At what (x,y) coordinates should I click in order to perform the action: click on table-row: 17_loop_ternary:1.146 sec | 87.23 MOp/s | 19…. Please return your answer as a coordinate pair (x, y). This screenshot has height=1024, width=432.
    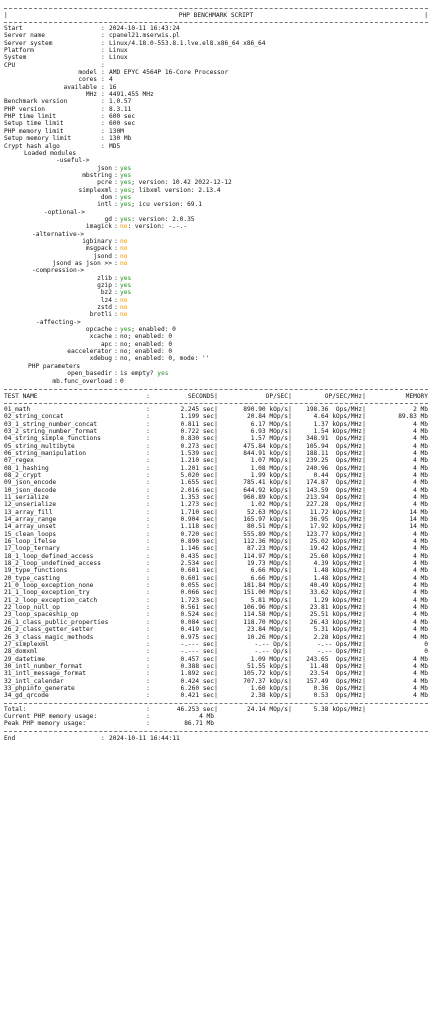
    Looking at the image, I should click on (216, 548).